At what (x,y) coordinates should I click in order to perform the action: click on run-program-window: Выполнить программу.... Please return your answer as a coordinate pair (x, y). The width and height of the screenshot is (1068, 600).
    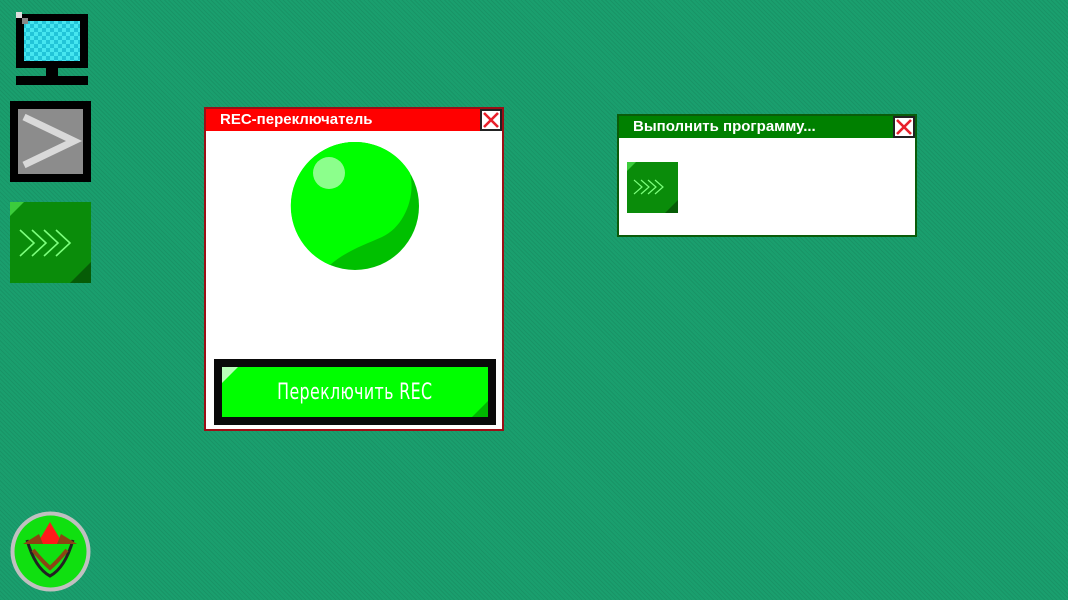
    Looking at the image, I should click on (767, 175).